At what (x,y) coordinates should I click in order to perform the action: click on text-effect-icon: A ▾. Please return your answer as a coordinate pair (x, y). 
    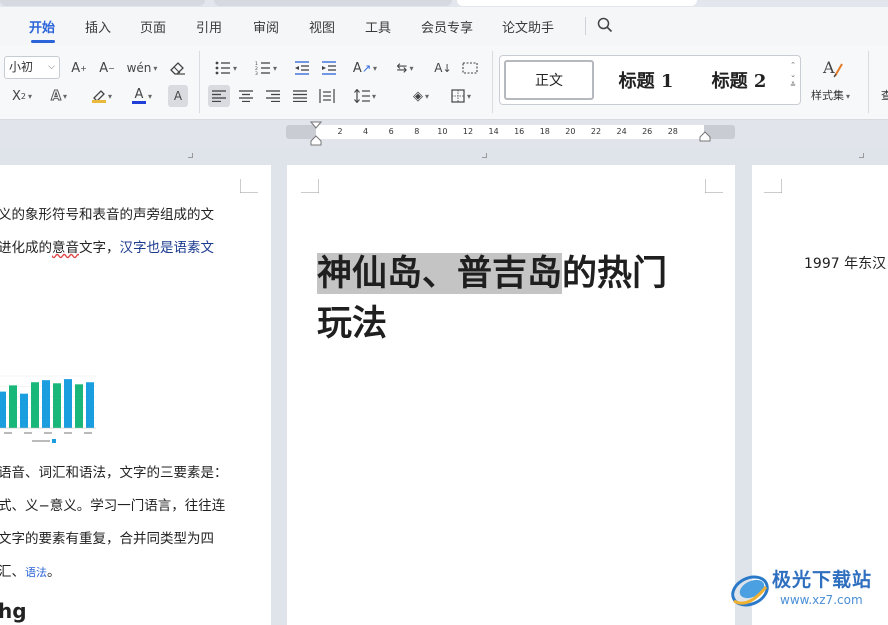
    Looking at the image, I should click on (59, 96).